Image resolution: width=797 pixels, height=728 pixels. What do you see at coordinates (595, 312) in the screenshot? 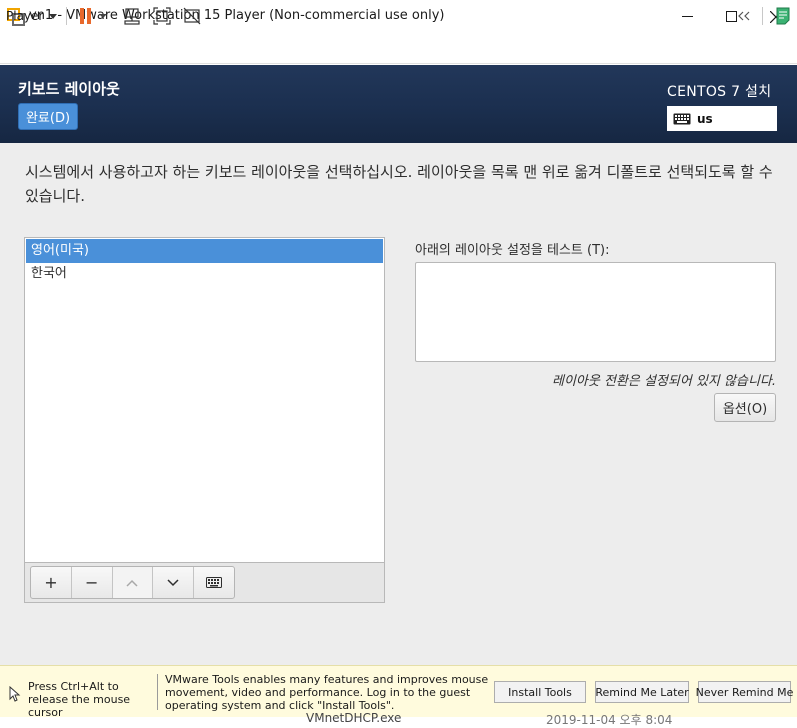
I see `test-layout-input` at bounding box center [595, 312].